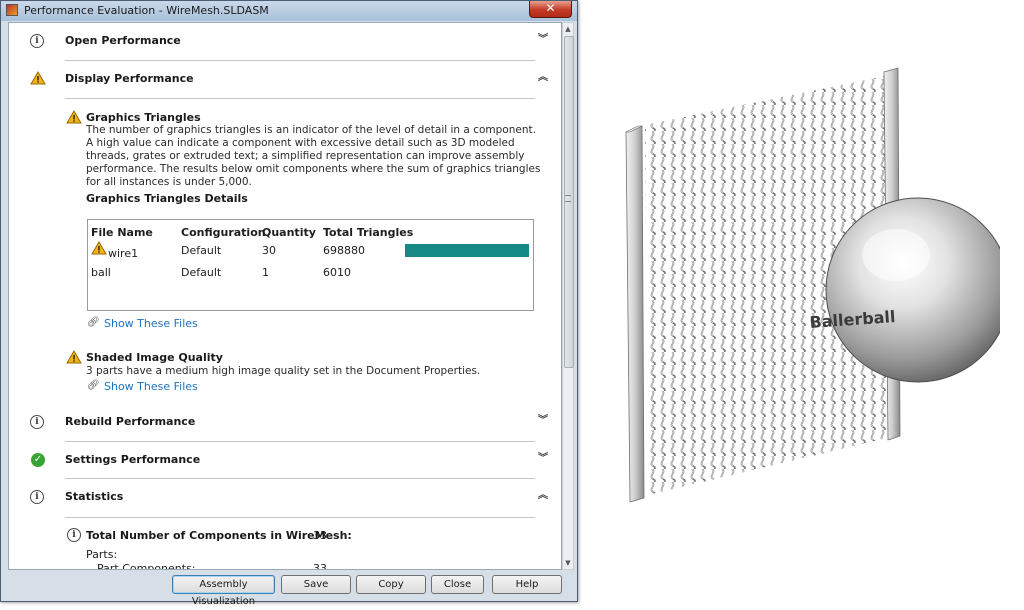  I want to click on section-settings-performance: Settings Performance, so click(132, 459).